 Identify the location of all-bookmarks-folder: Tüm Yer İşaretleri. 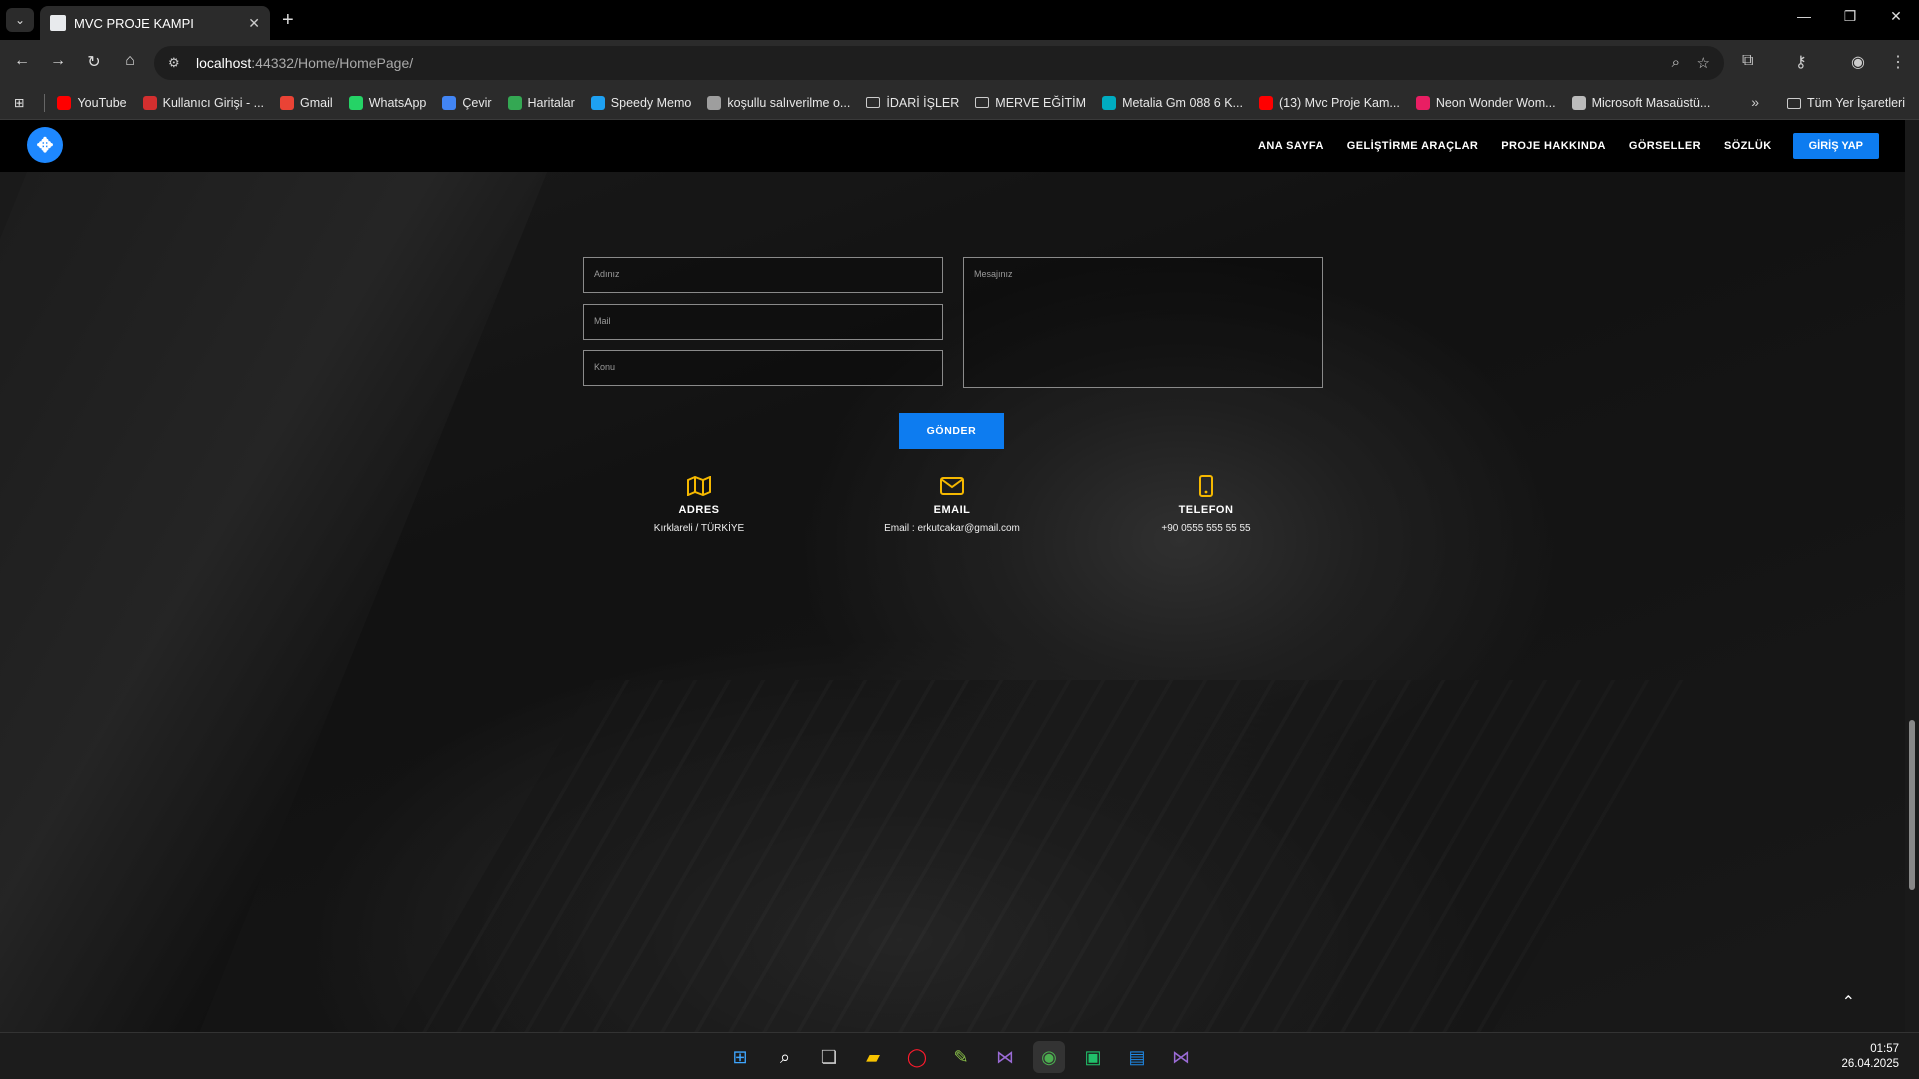
(1846, 103).